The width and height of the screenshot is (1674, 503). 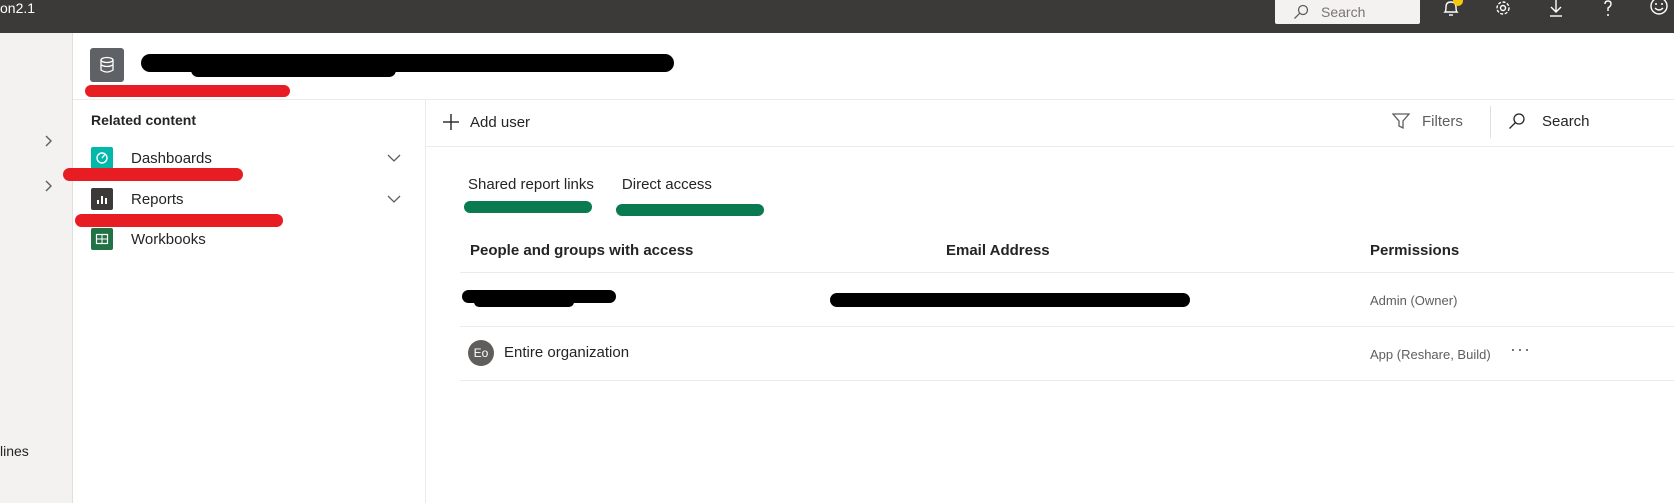 I want to click on related-item-label: Dashboards, so click(x=171, y=158).